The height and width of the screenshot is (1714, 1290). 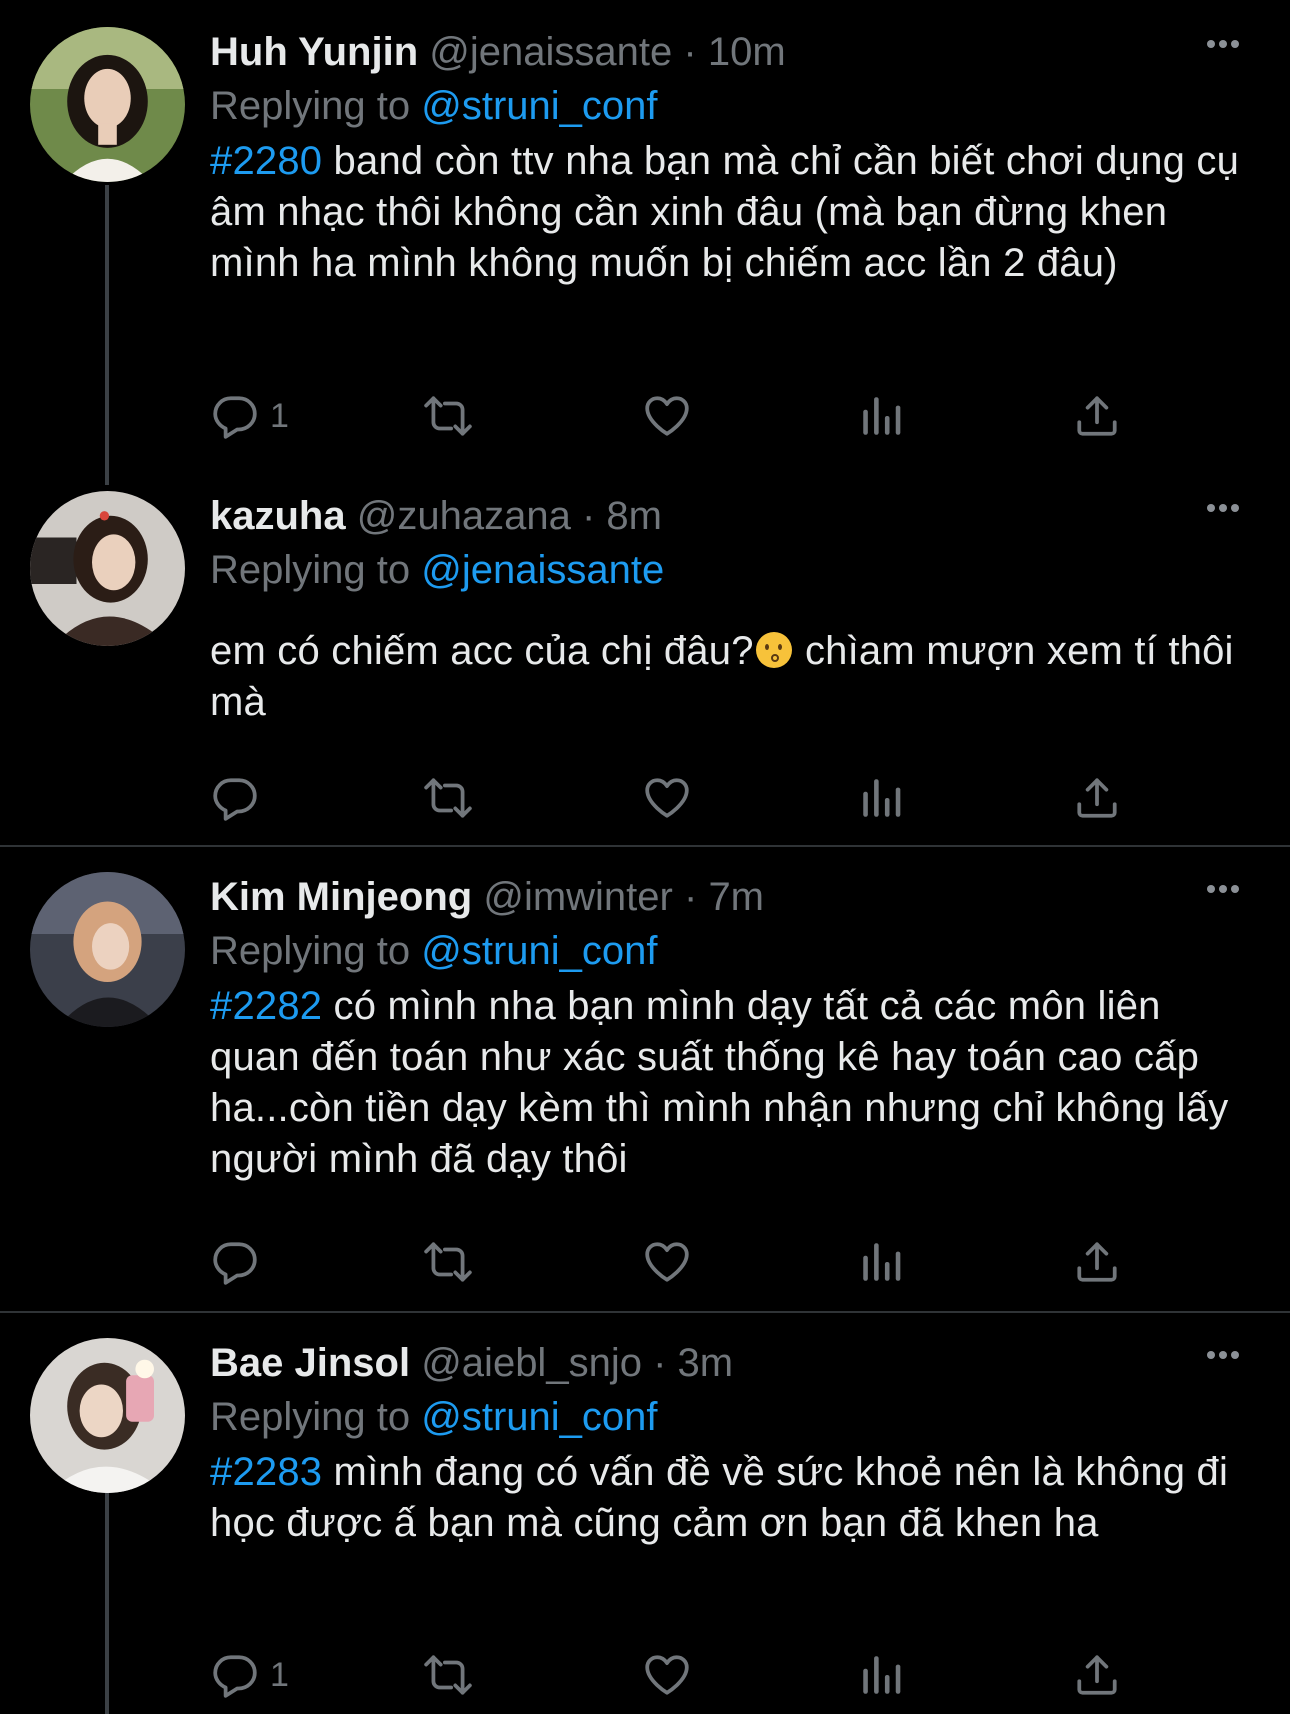 What do you see at coordinates (531, 1363) in the screenshot?
I see `author-handle: @aiebl_snjo` at bounding box center [531, 1363].